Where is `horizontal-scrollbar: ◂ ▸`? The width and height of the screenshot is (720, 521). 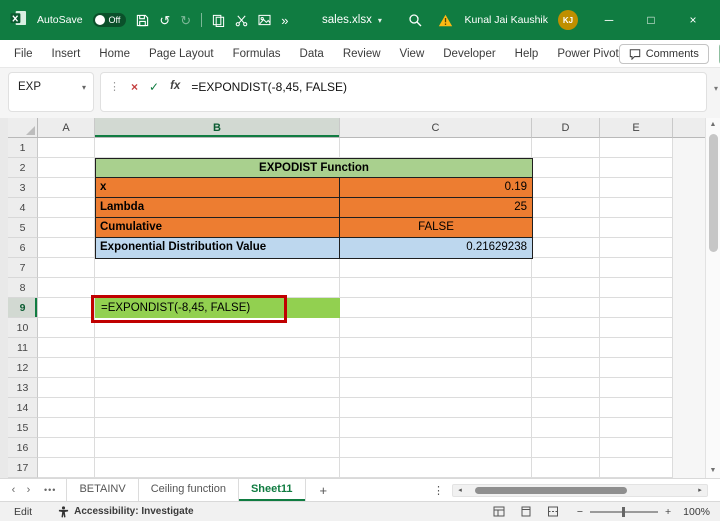 horizontal-scrollbar: ◂ ▸ is located at coordinates (580, 490).